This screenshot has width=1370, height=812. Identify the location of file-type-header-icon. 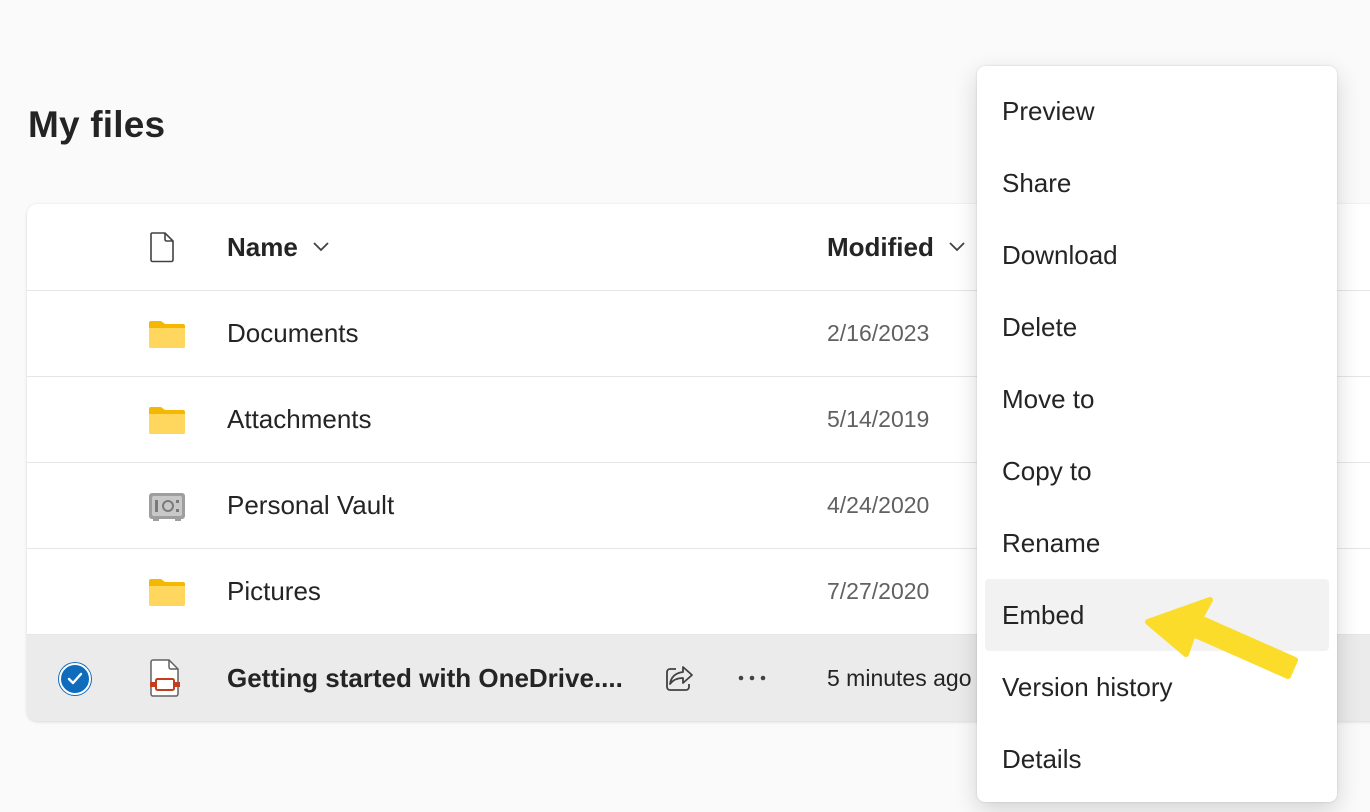
(168, 247).